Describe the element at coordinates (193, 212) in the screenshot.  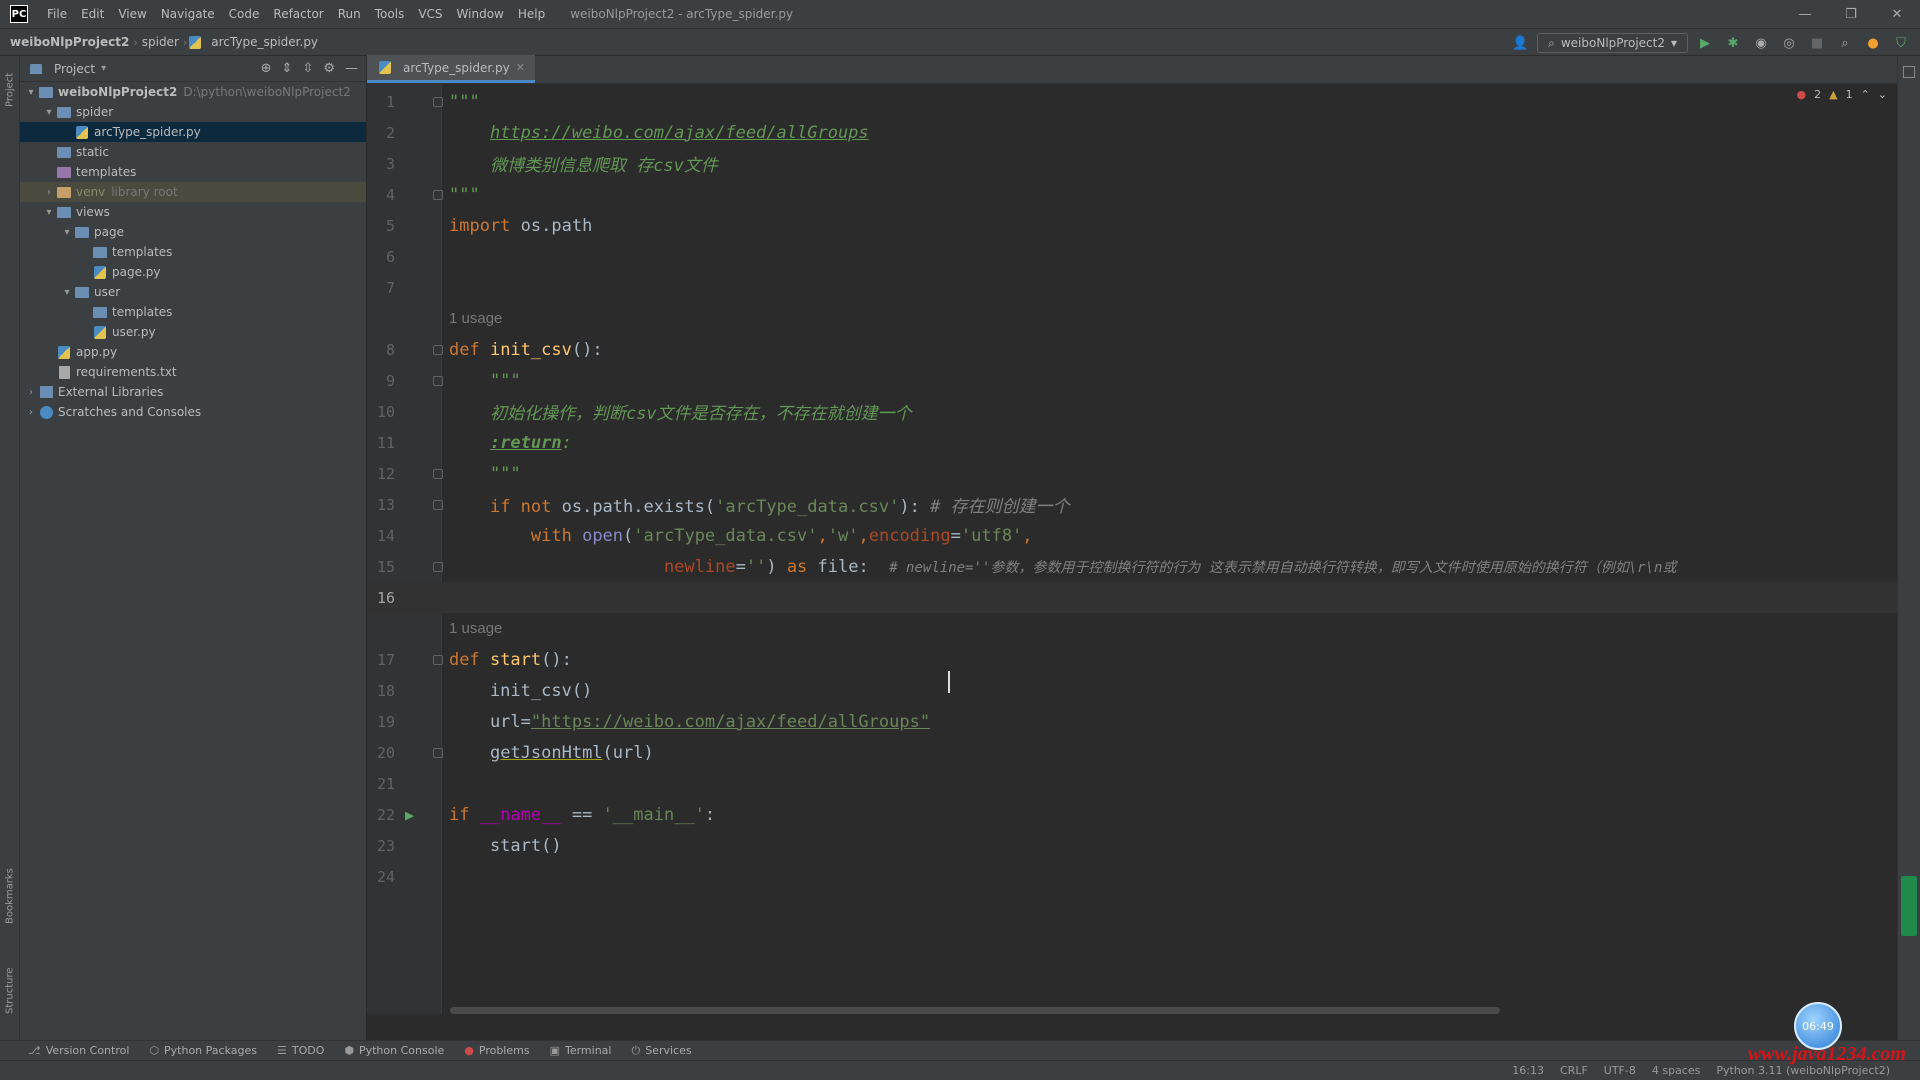
I see `tree-item: ▾ views` at that location.